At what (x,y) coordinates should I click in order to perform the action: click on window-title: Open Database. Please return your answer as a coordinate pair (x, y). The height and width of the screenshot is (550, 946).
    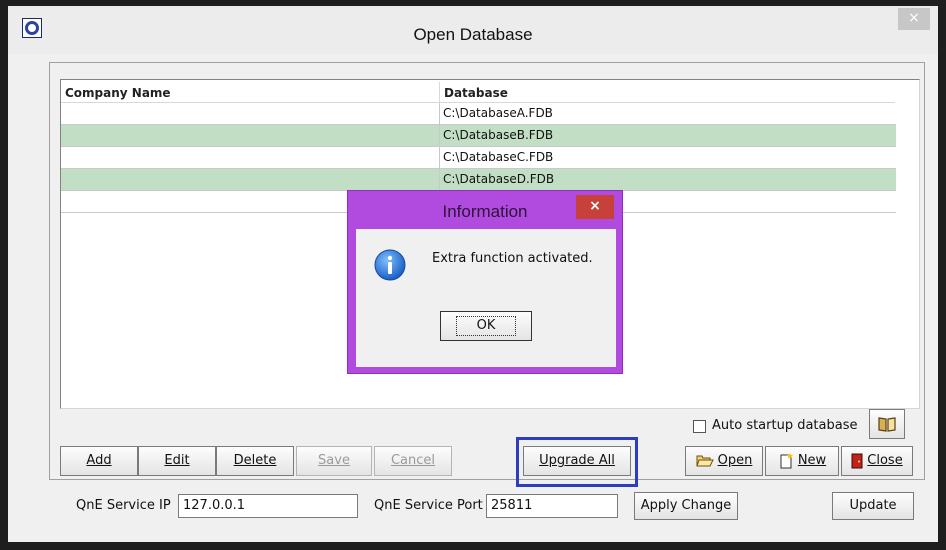
    Looking at the image, I should click on (473, 34).